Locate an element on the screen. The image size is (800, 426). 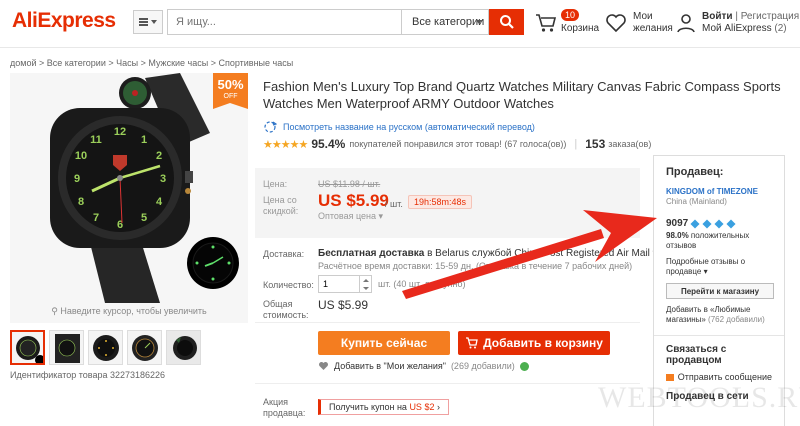
get-coupon-button: Получить купон на US $2 › is located at coordinates (383, 407).